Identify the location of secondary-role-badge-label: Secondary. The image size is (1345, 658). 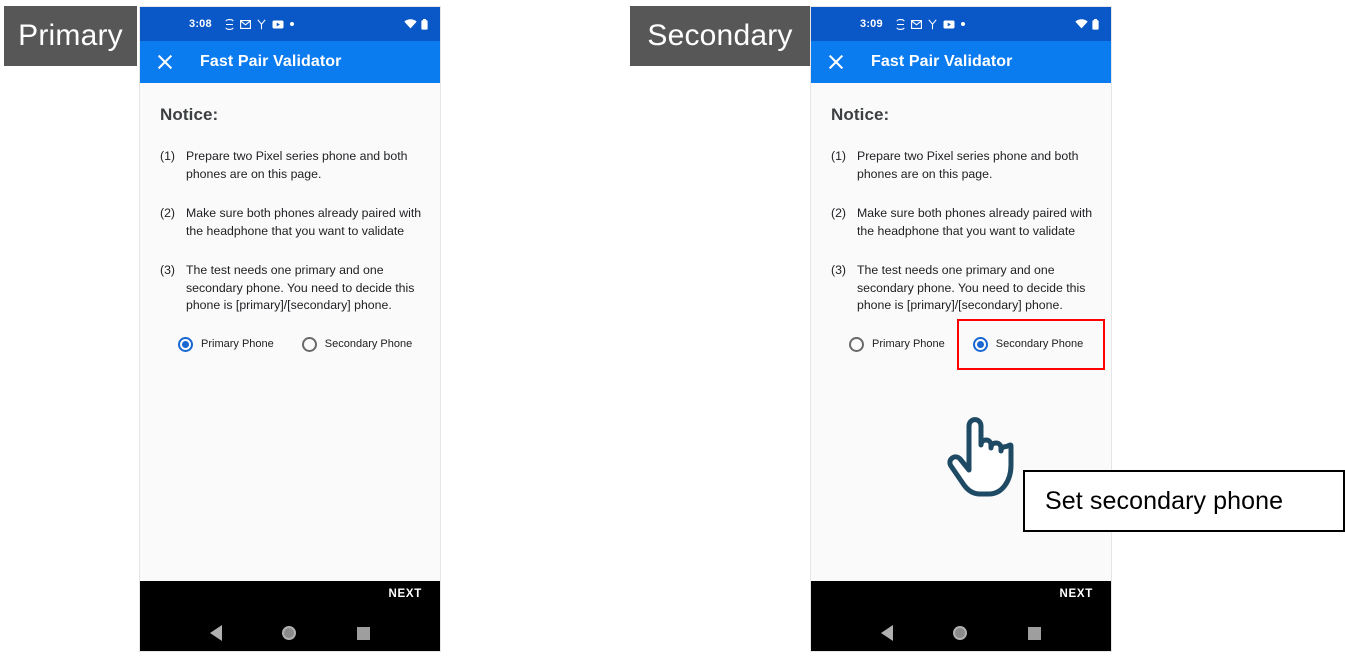
(720, 35).